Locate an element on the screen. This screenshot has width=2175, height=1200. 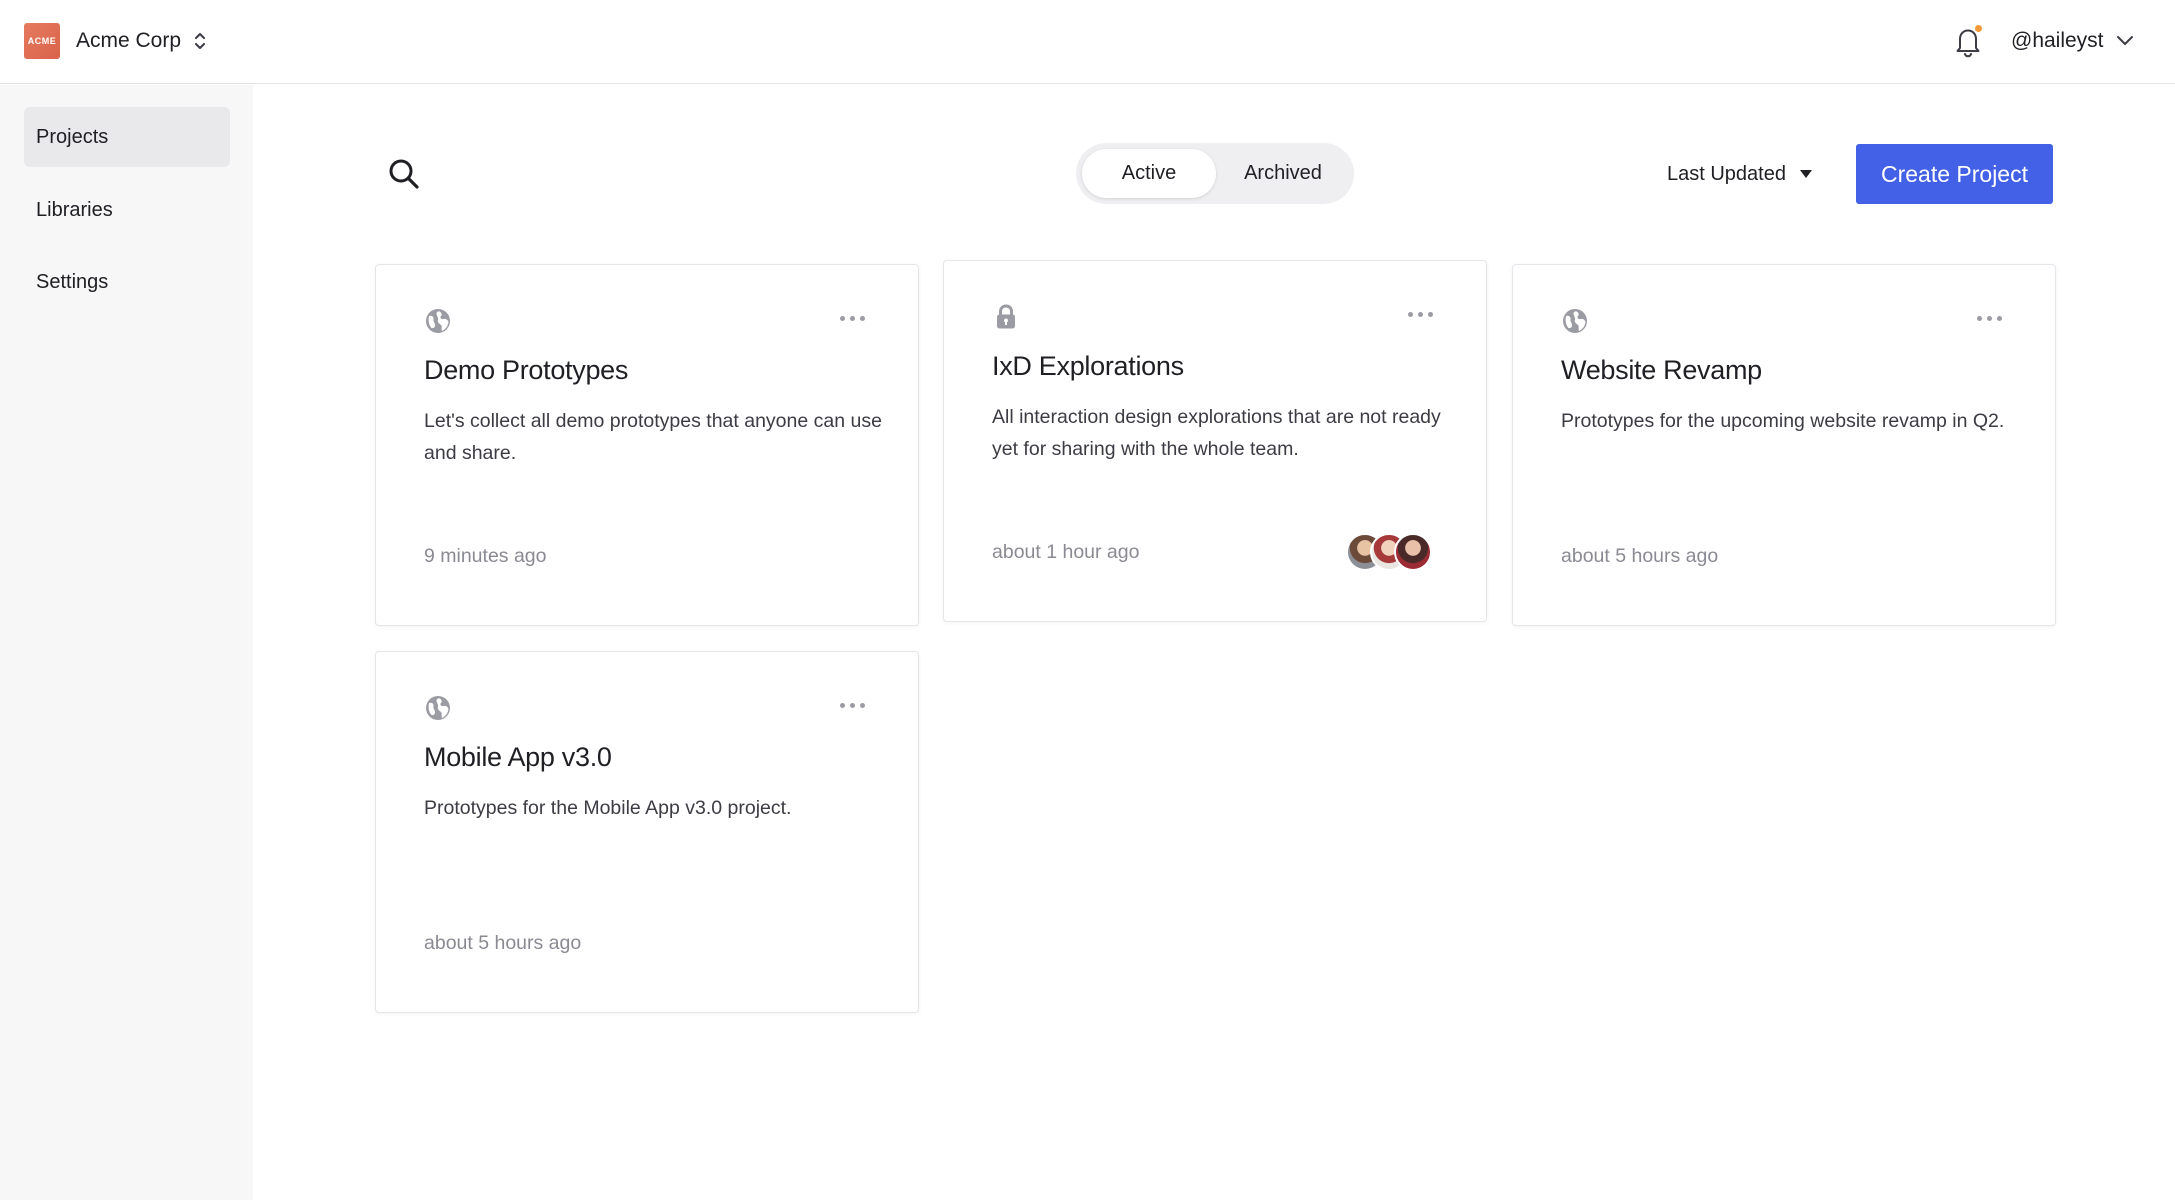
sidebar-item-label: Libraries is located at coordinates (74, 209).